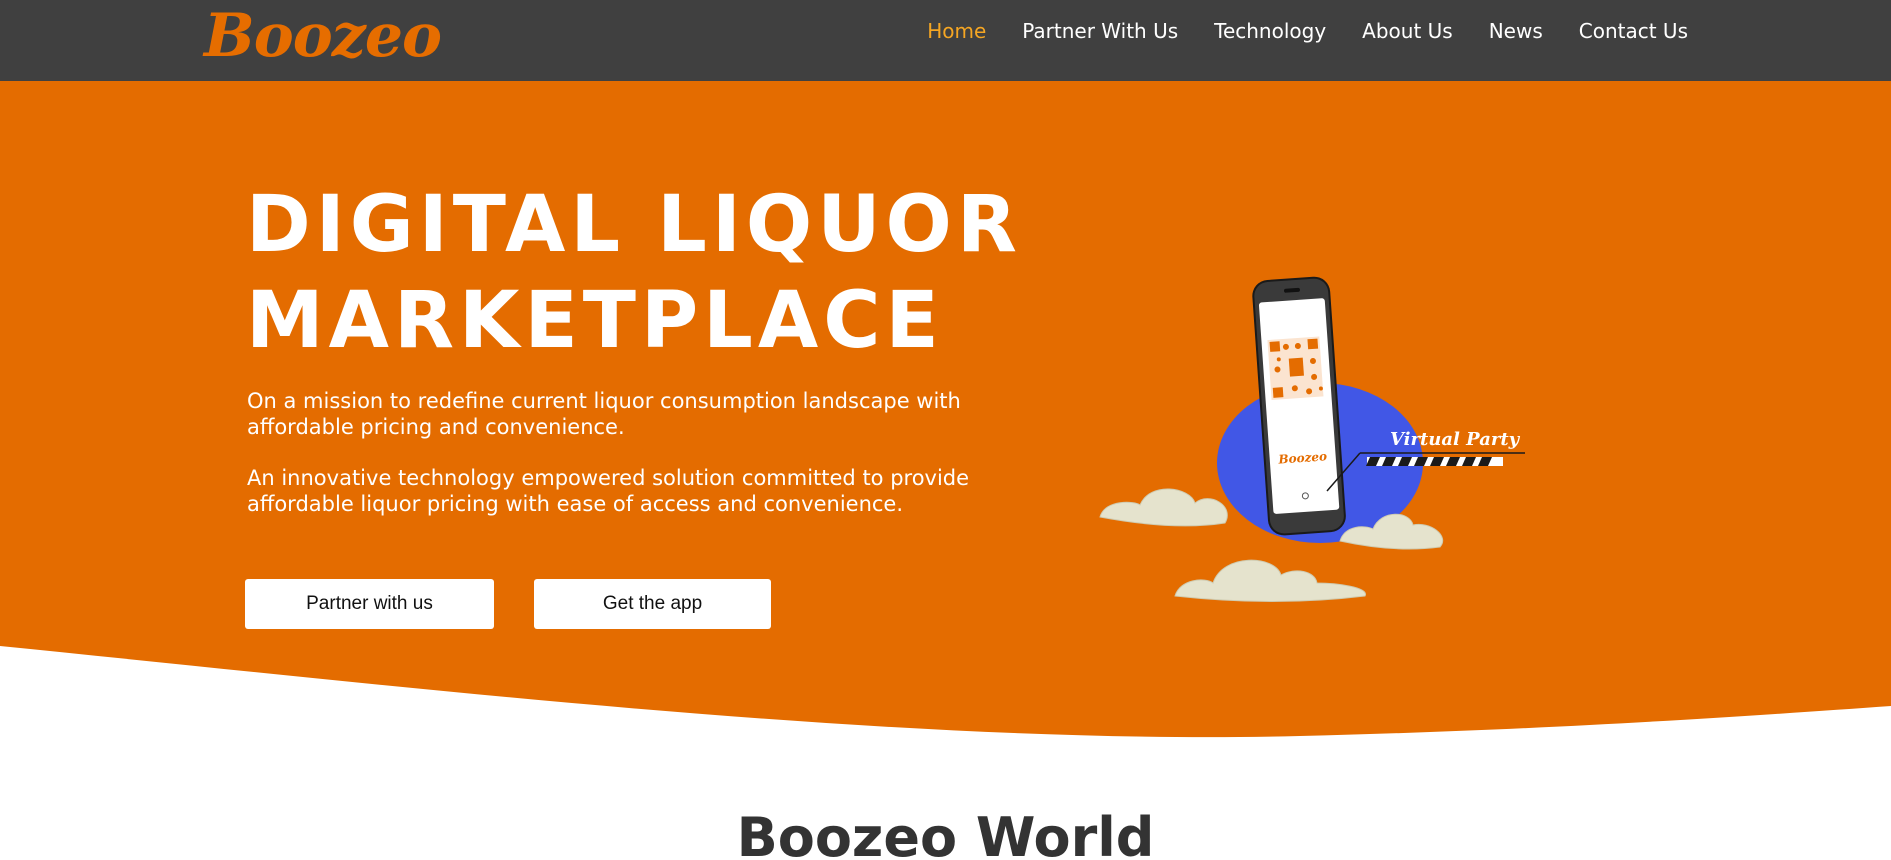  What do you see at coordinates (945, 696) in the screenshot?
I see `hero-wave-divider` at bounding box center [945, 696].